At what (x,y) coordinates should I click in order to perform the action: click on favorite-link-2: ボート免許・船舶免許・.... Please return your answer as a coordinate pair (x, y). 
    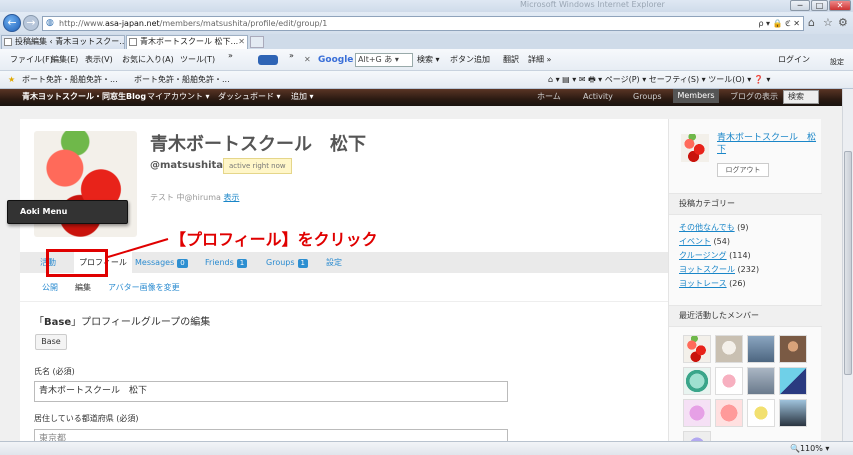
    Looking at the image, I should click on (182, 80).